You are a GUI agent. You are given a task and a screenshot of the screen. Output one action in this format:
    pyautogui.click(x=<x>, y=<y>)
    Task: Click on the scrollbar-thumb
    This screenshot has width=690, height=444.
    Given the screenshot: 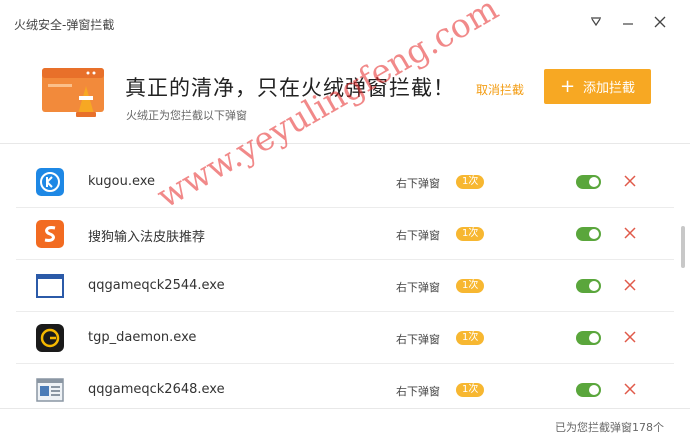 What is the action you would take?
    pyautogui.click(x=683, y=247)
    